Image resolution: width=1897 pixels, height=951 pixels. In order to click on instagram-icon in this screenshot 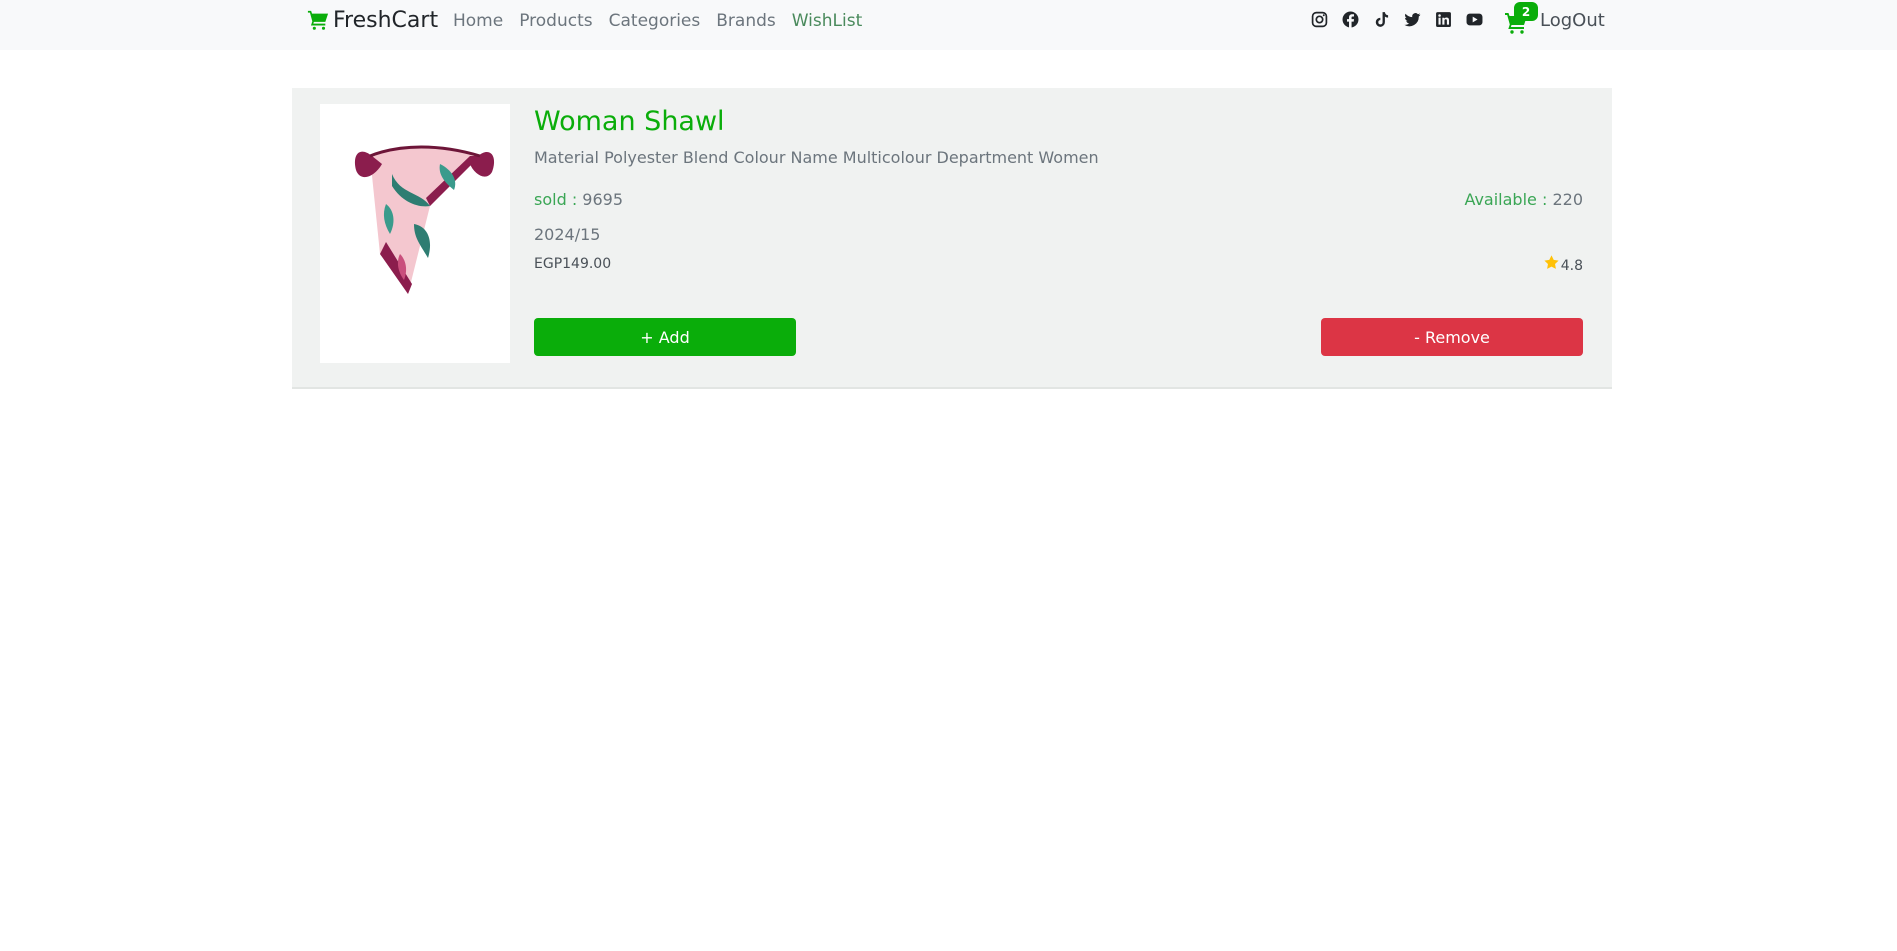, I will do `click(1319, 19)`.